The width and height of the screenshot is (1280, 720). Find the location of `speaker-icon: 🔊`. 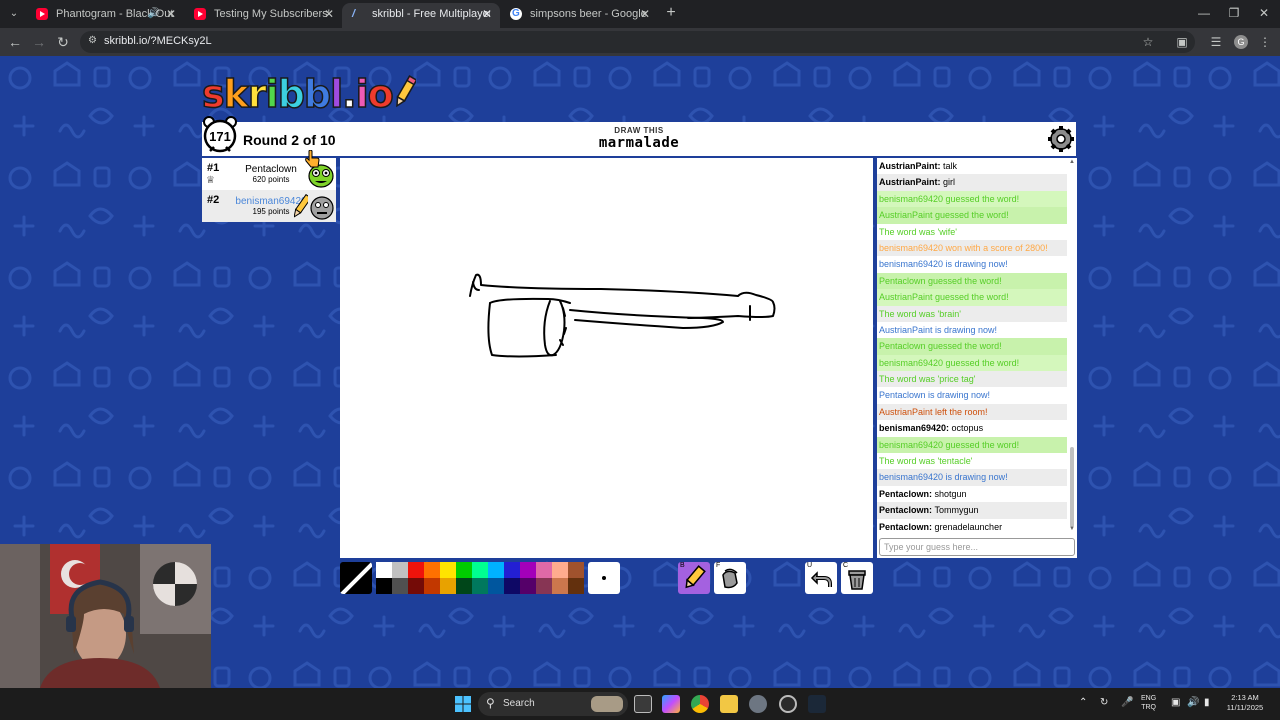

speaker-icon: 🔊 is located at coordinates (154, 14).